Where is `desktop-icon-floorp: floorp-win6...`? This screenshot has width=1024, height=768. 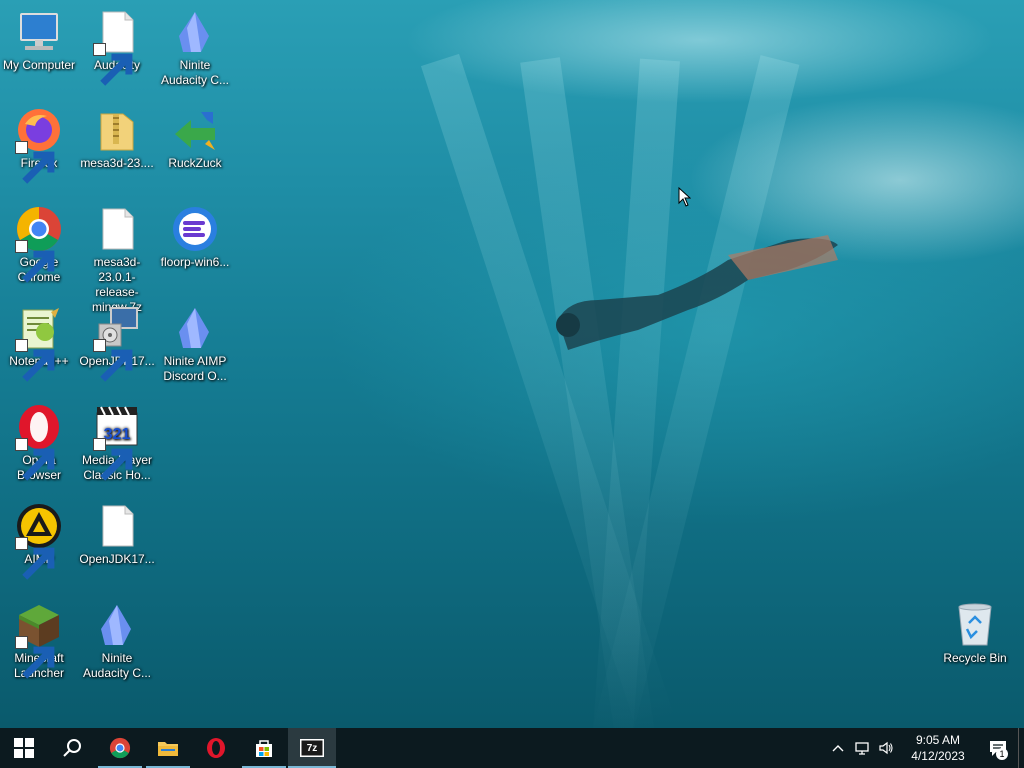
desktop-icon-floorp: floorp-win6... is located at coordinates (195, 237).